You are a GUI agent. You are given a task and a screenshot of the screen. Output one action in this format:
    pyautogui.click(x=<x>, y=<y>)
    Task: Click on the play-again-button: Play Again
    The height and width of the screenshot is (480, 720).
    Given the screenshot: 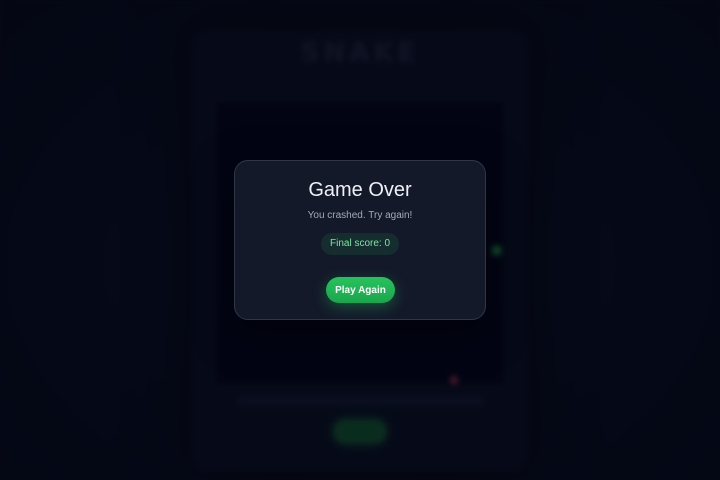 What is the action you would take?
    pyautogui.click(x=360, y=290)
    